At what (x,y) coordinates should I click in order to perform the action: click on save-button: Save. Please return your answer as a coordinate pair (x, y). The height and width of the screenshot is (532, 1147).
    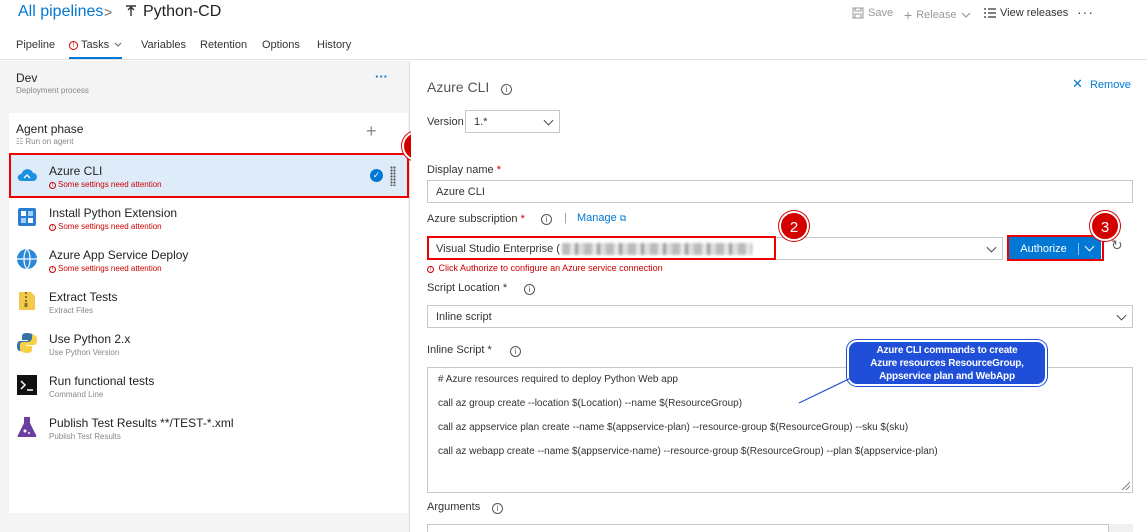
    Looking at the image, I should click on (872, 13).